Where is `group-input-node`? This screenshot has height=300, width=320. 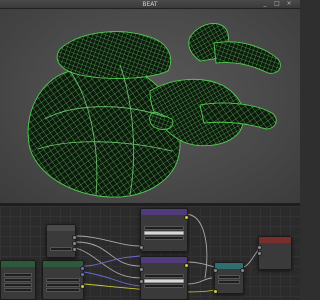
group-input-node is located at coordinates (18, 280).